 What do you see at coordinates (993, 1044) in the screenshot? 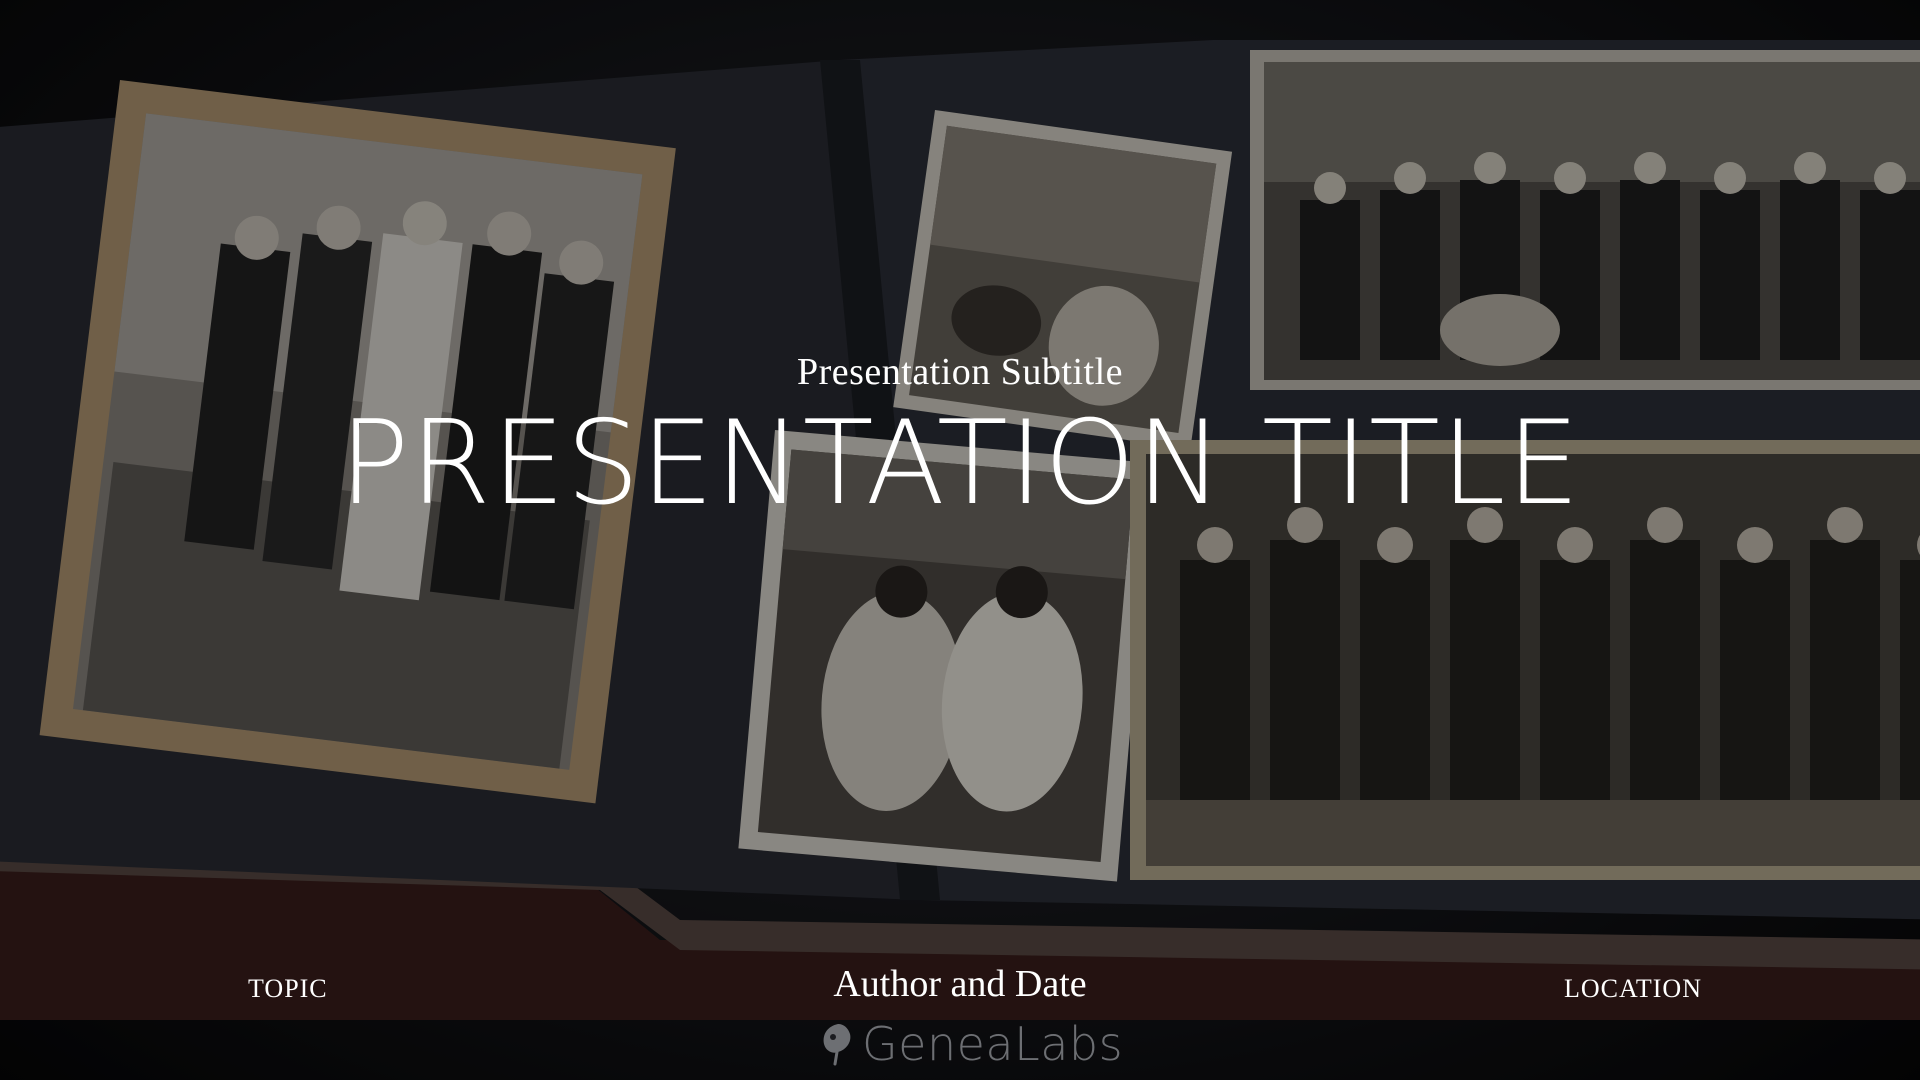
I see `logo-wordmark: GeneaLabs` at bounding box center [993, 1044].